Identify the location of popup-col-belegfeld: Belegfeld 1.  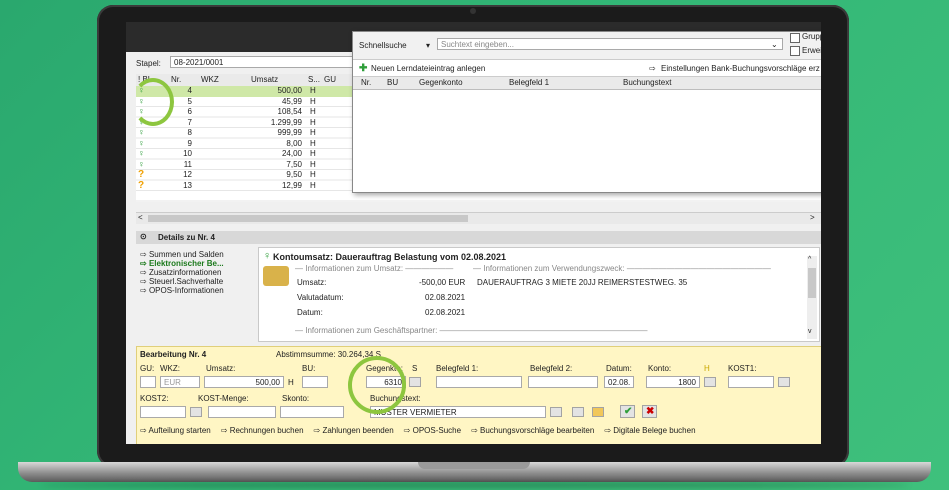
(529, 82).